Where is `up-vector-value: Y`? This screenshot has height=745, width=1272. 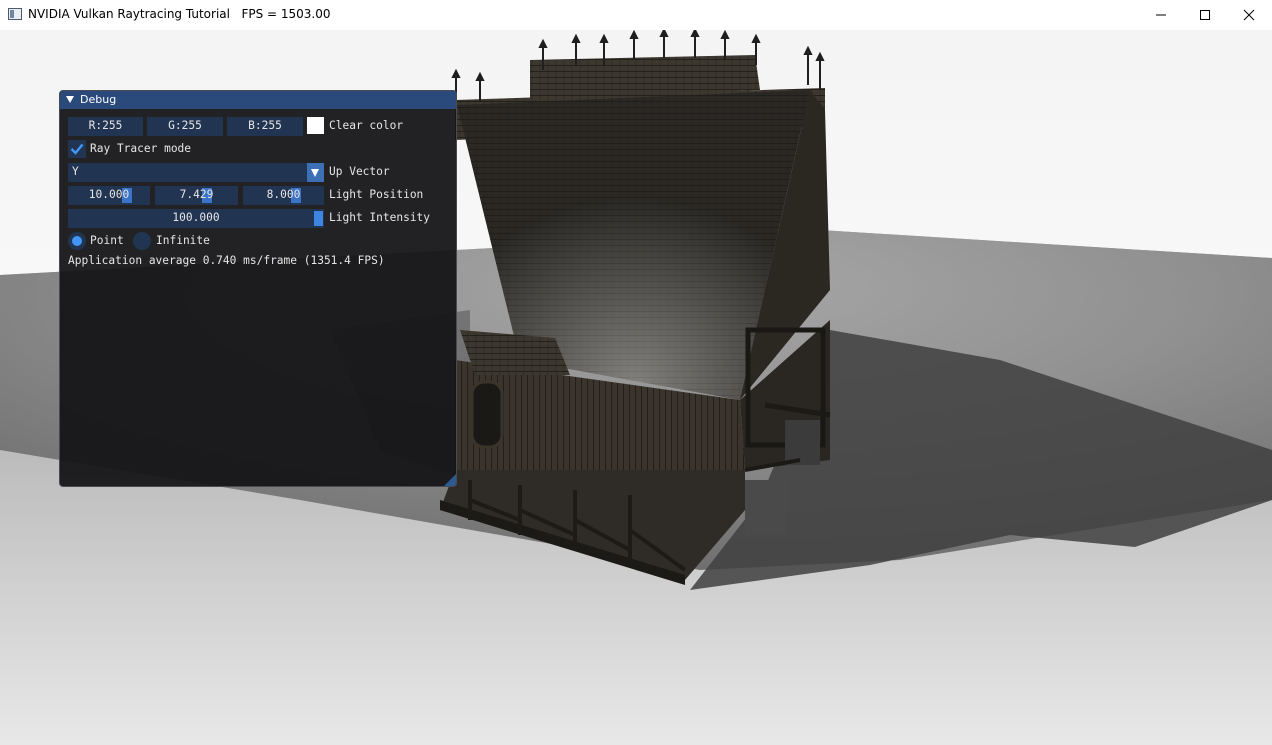
up-vector-value: Y is located at coordinates (75, 171).